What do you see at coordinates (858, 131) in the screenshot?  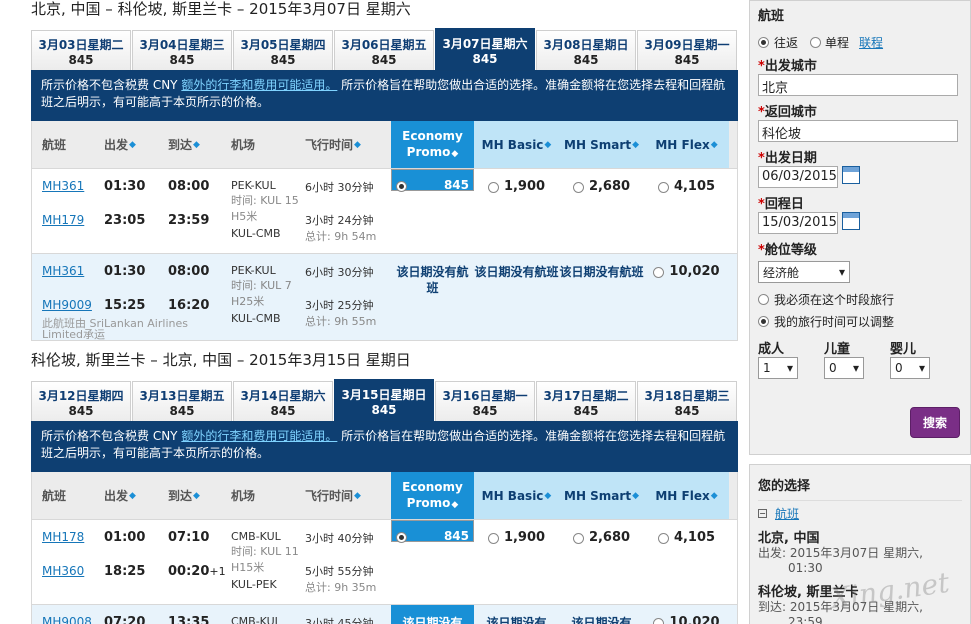 I see `return-city-input: 科伦坡` at bounding box center [858, 131].